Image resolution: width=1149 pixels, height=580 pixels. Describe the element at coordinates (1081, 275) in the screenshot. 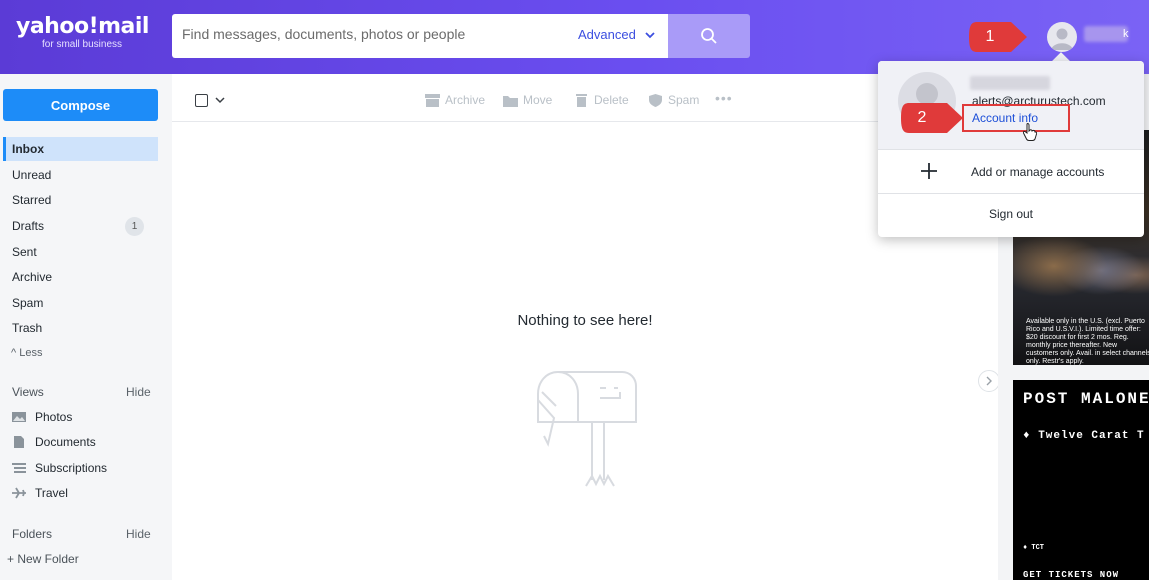

I see `ad-image` at that location.